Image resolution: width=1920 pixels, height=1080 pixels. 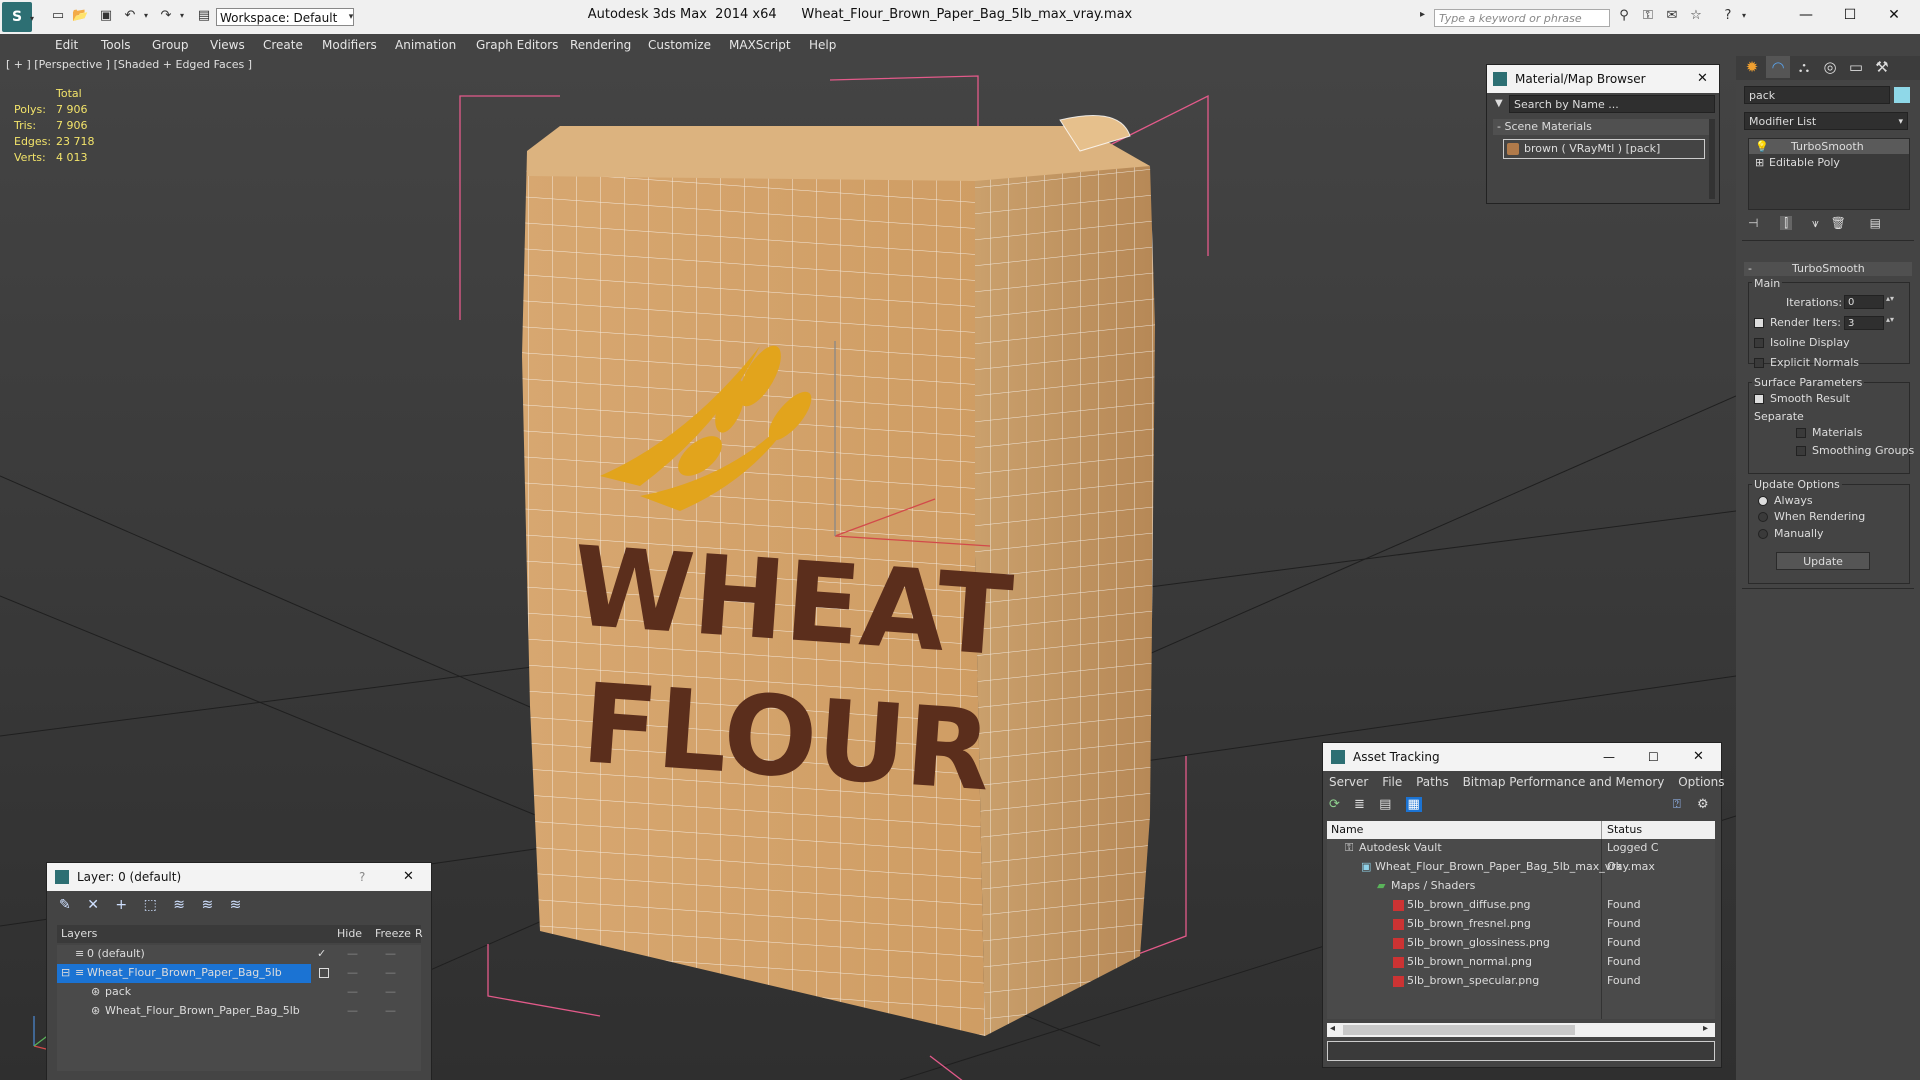 What do you see at coordinates (285, 17) in the screenshot?
I see `workspace-dropdown: Workspace: Default` at bounding box center [285, 17].